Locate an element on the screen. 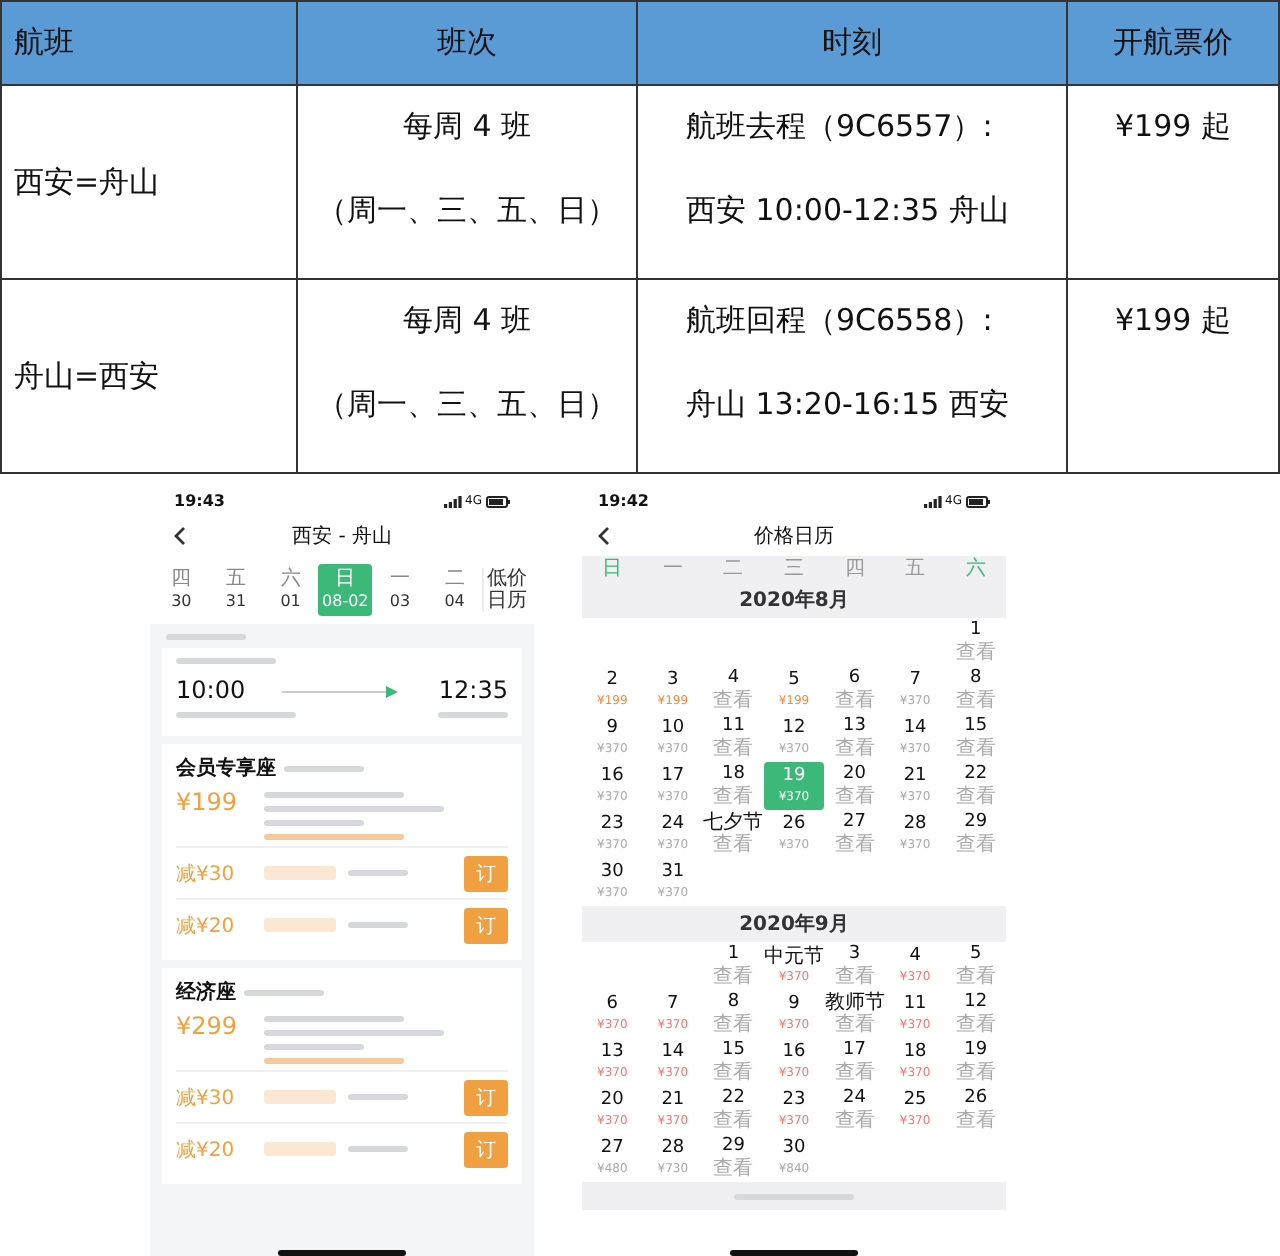 This screenshot has width=1280, height=1256. calendar-day: 26 查看 is located at coordinates (975, 1110).